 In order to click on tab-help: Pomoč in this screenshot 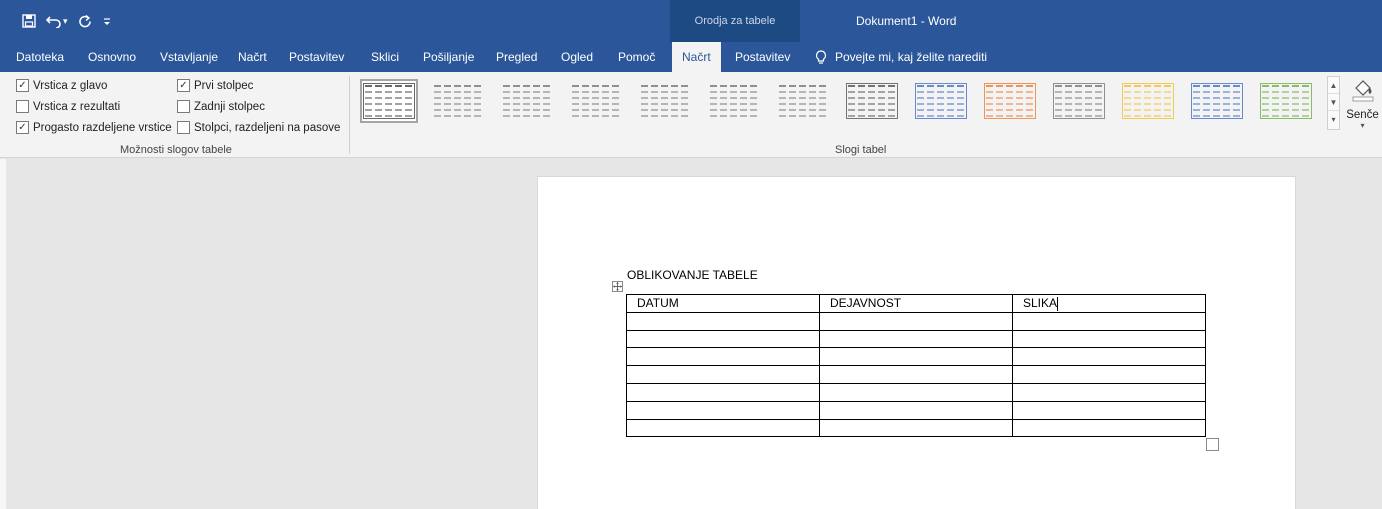, I will do `click(636, 57)`.